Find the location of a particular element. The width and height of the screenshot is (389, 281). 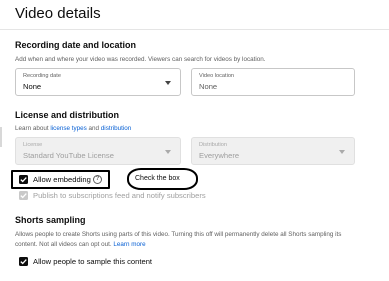

license-value: Standard YouTube License is located at coordinates (68, 155).